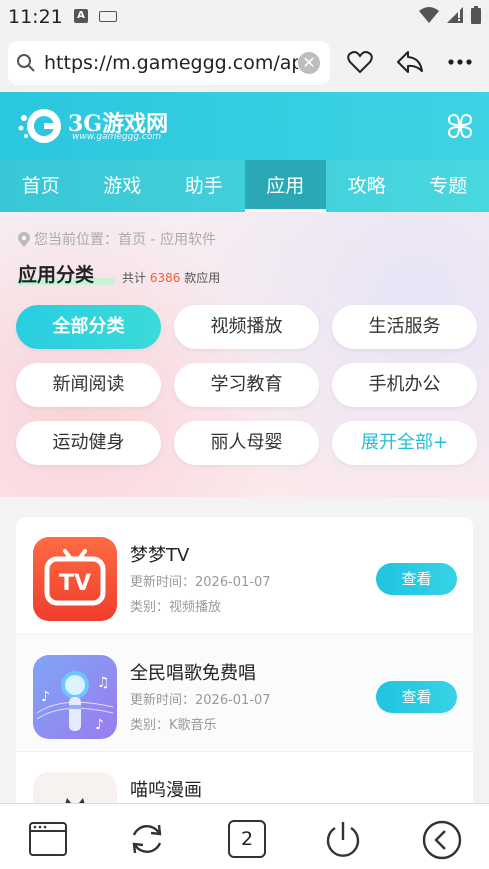  I want to click on status-icons, so click(450, 15).